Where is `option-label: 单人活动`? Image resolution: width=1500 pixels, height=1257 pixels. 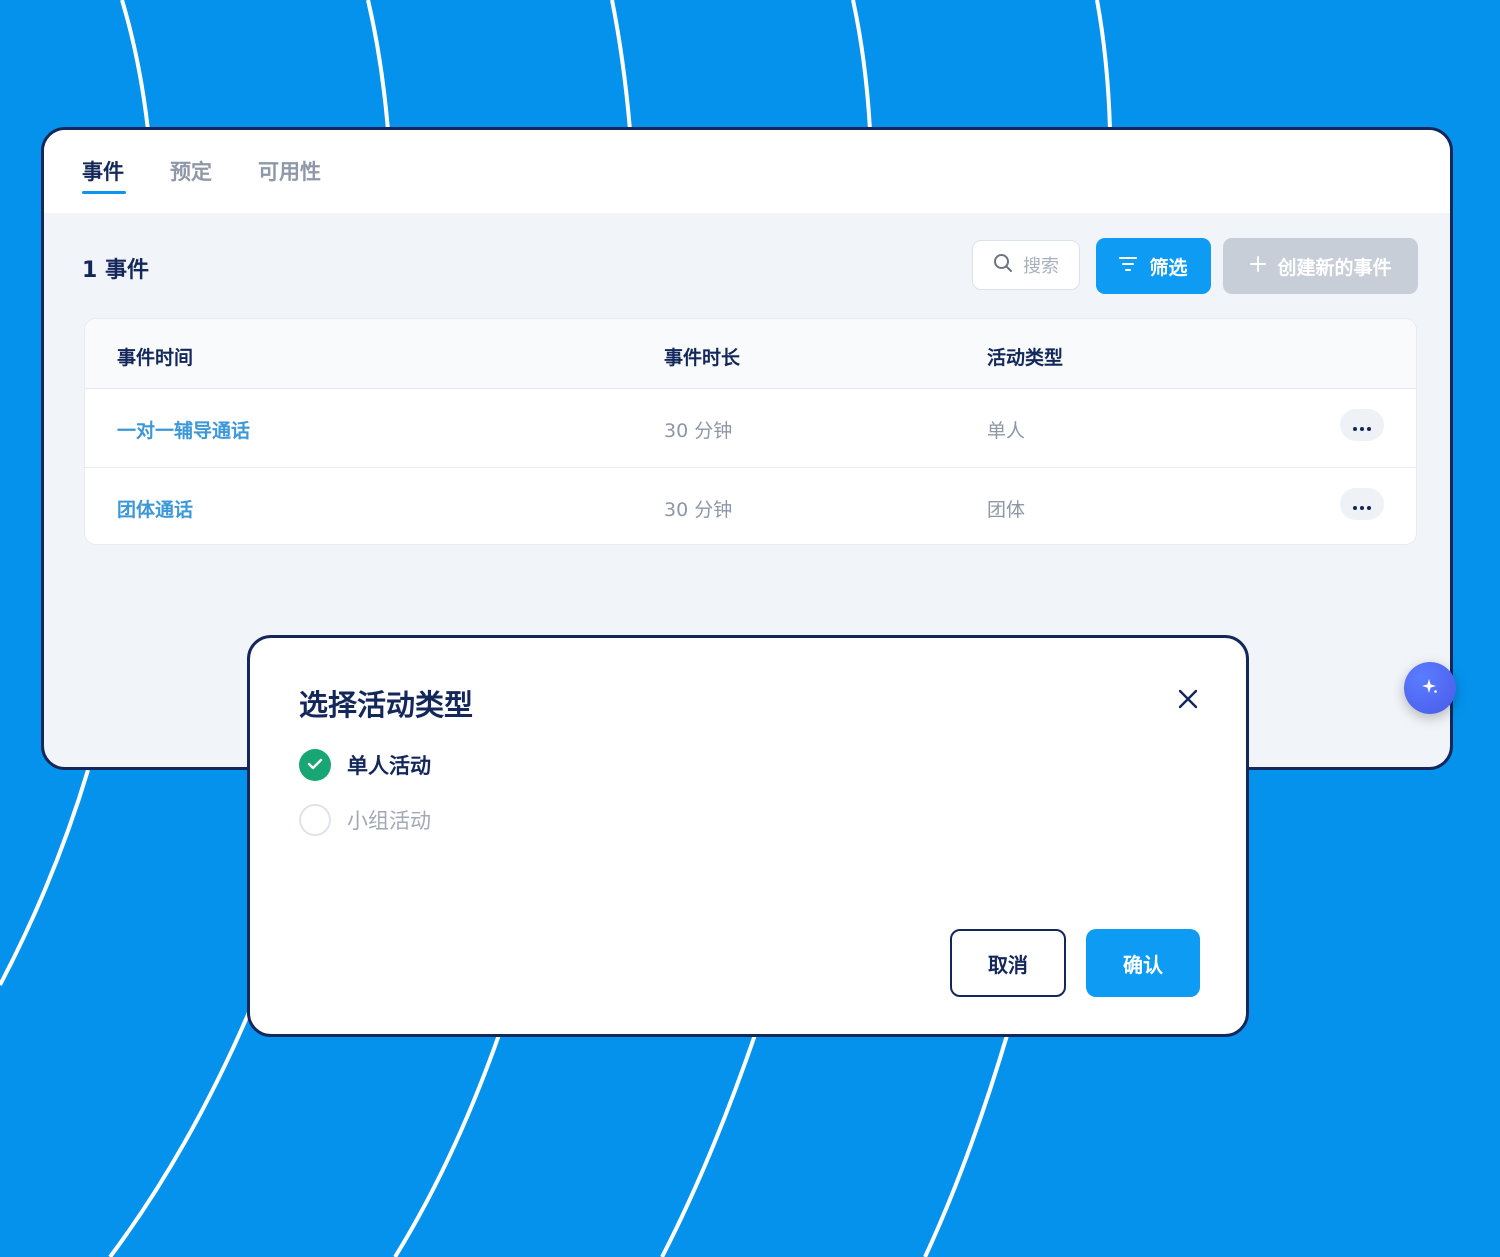
option-label: 单人活动 is located at coordinates (389, 766).